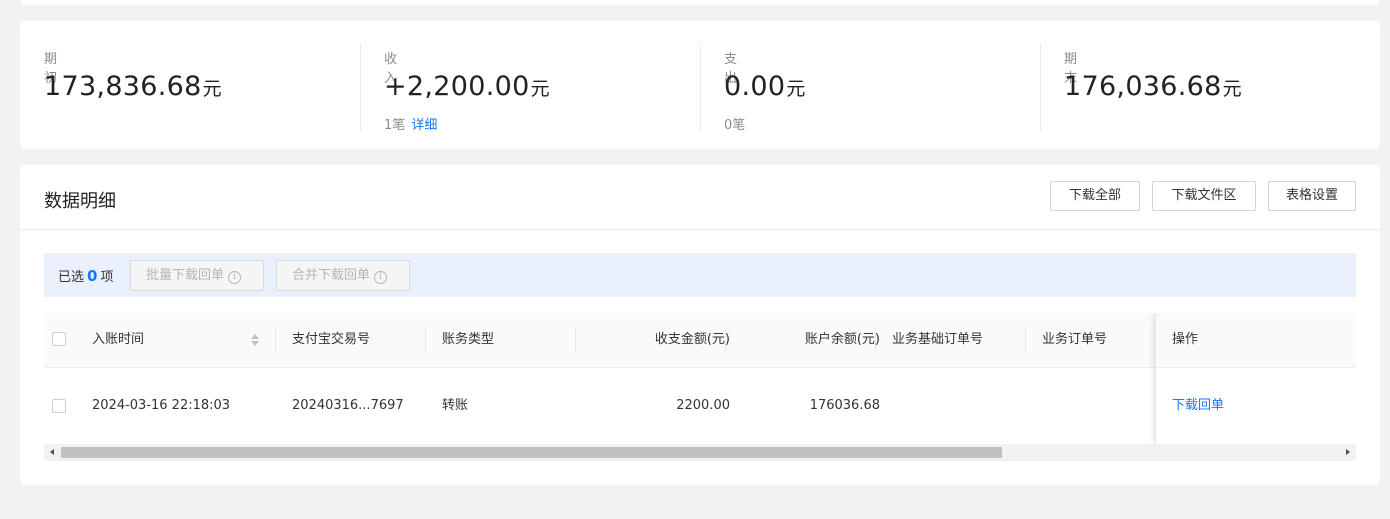 Image resolution: width=1390 pixels, height=519 pixels. I want to click on download-files-button: 下载文件区, so click(1204, 196).